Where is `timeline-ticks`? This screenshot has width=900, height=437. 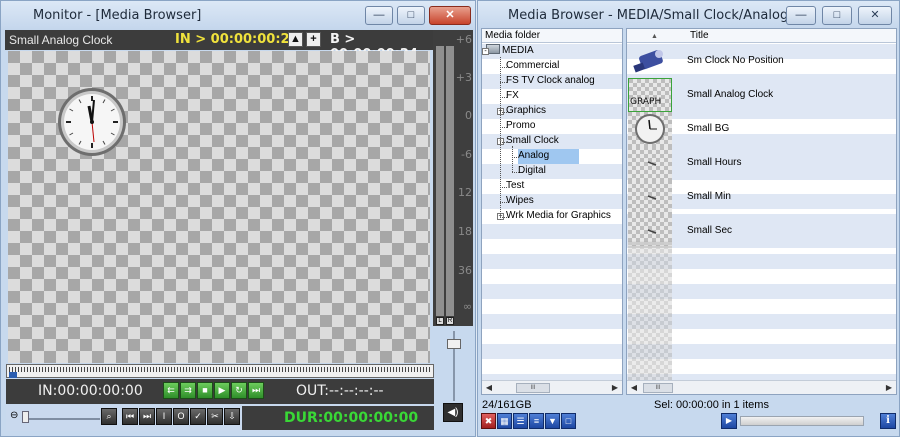 timeline-ticks is located at coordinates (220, 369).